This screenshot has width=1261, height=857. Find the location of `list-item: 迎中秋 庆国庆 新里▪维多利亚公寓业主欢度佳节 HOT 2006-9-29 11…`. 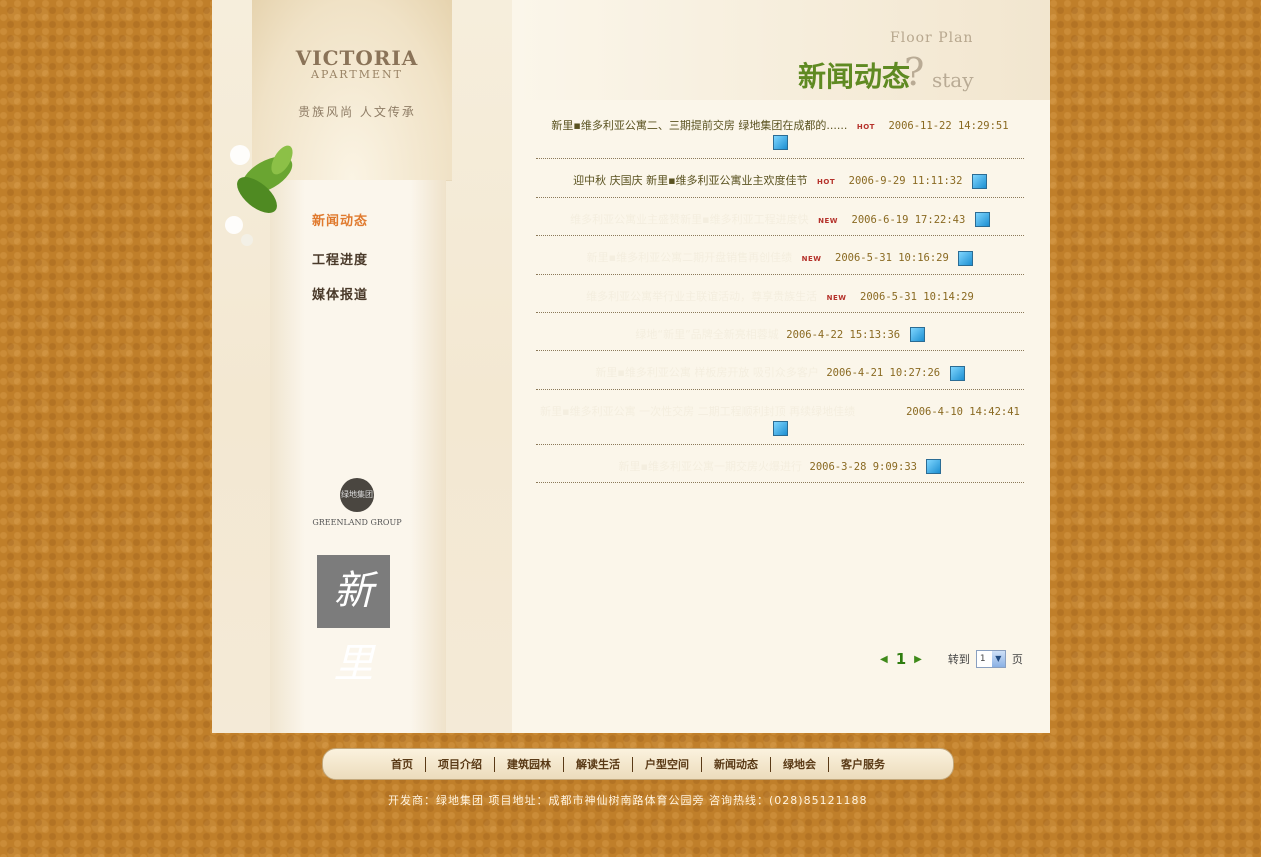

list-item: 迎中秋 庆国庆 新里▪维多利亚公寓业主欢度佳节 HOT 2006-9-29 11… is located at coordinates (780, 184).